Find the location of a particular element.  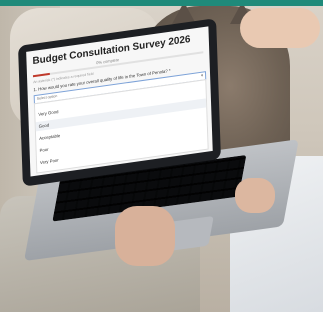

hand-typing is located at coordinates (145, 236).